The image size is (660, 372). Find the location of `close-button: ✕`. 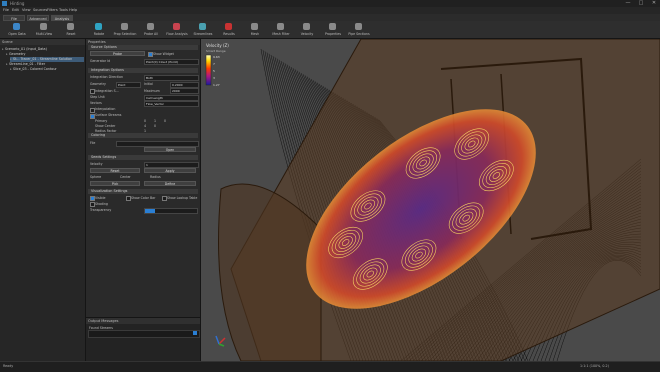

close-button: ✕ is located at coordinates (654, 3).